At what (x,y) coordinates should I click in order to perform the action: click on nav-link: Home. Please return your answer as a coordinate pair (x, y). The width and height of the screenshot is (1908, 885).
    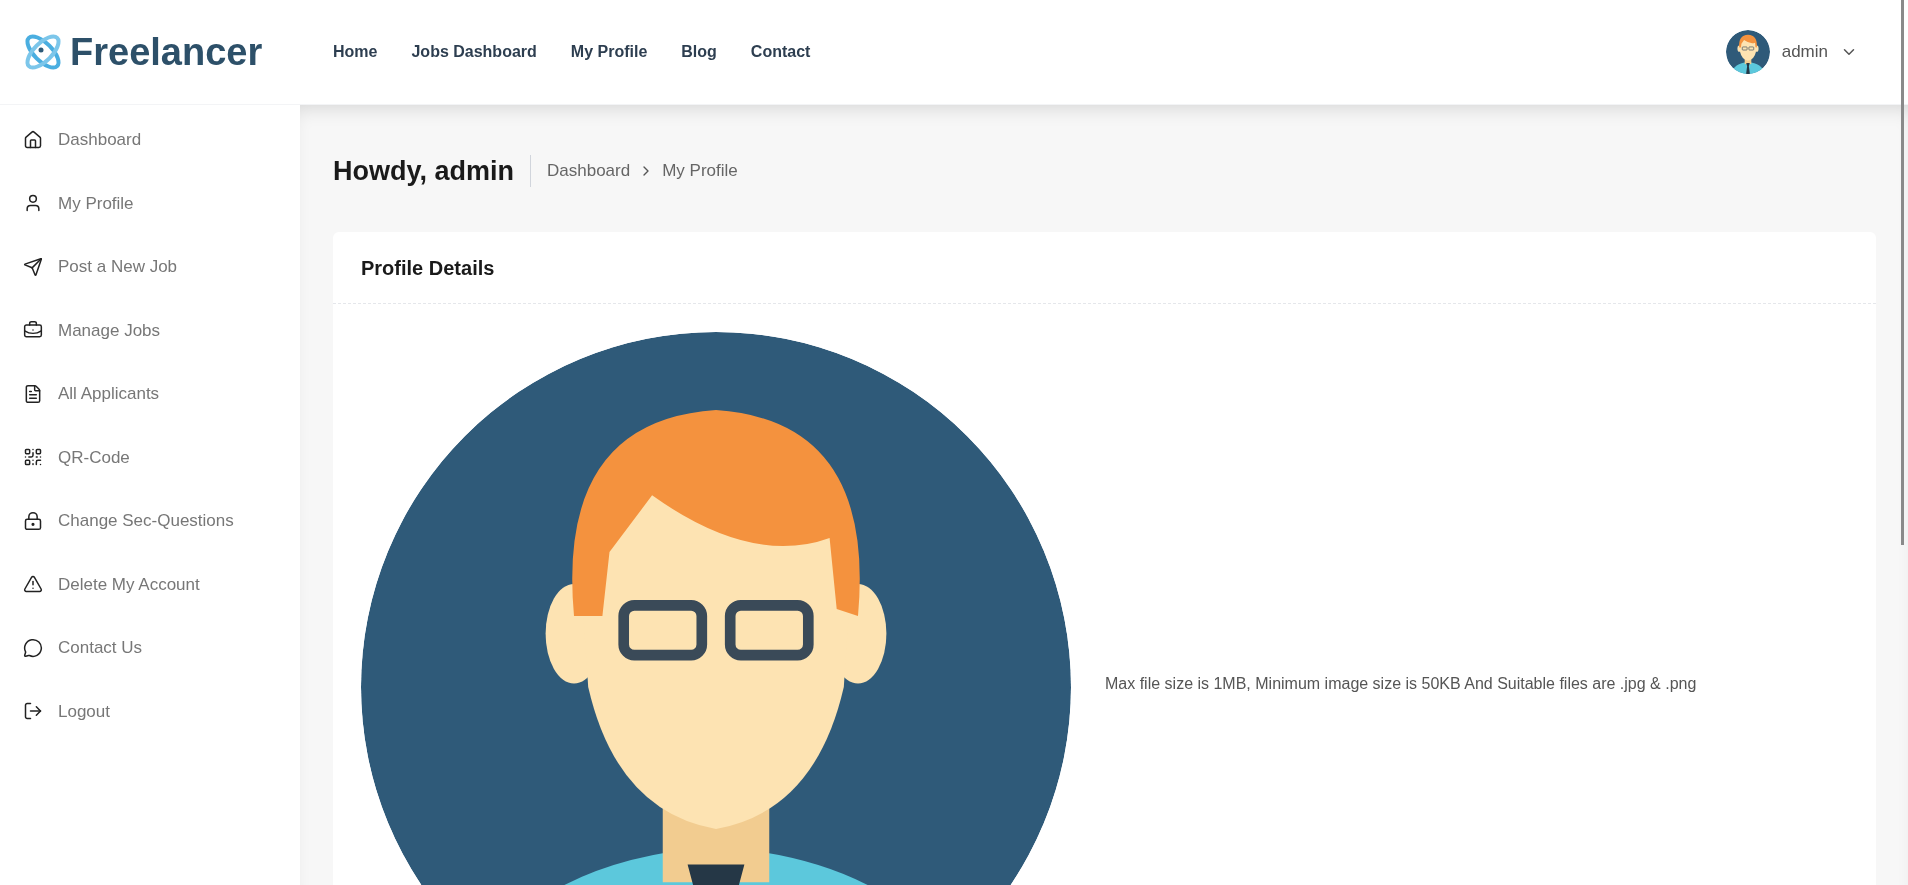
    Looking at the image, I should click on (355, 52).